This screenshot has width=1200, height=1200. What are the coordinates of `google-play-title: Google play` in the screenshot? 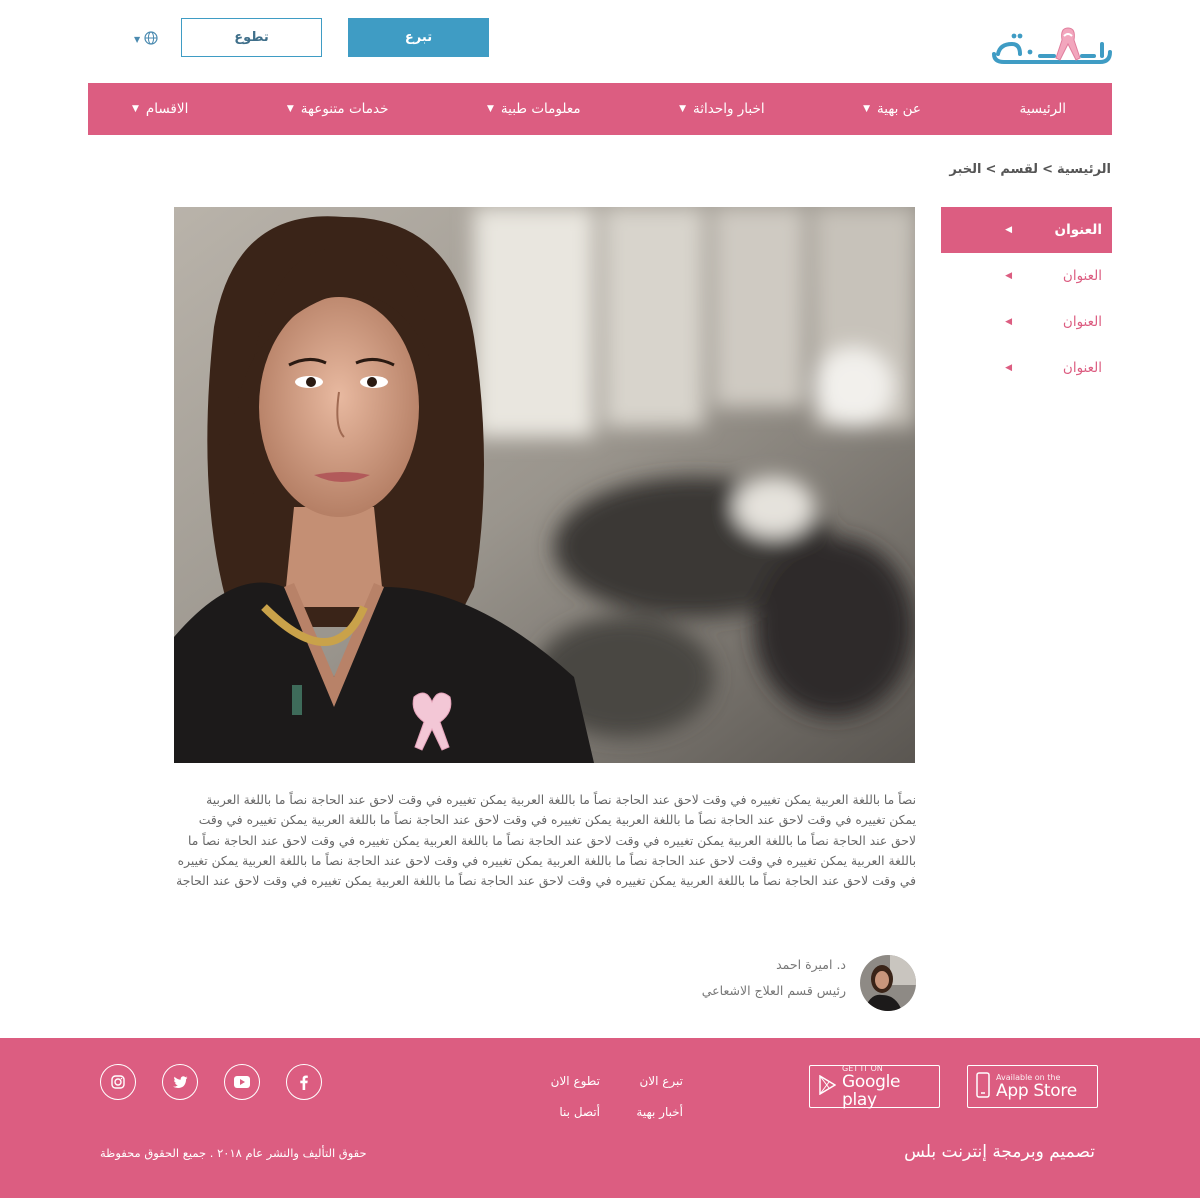 It's located at (871, 1091).